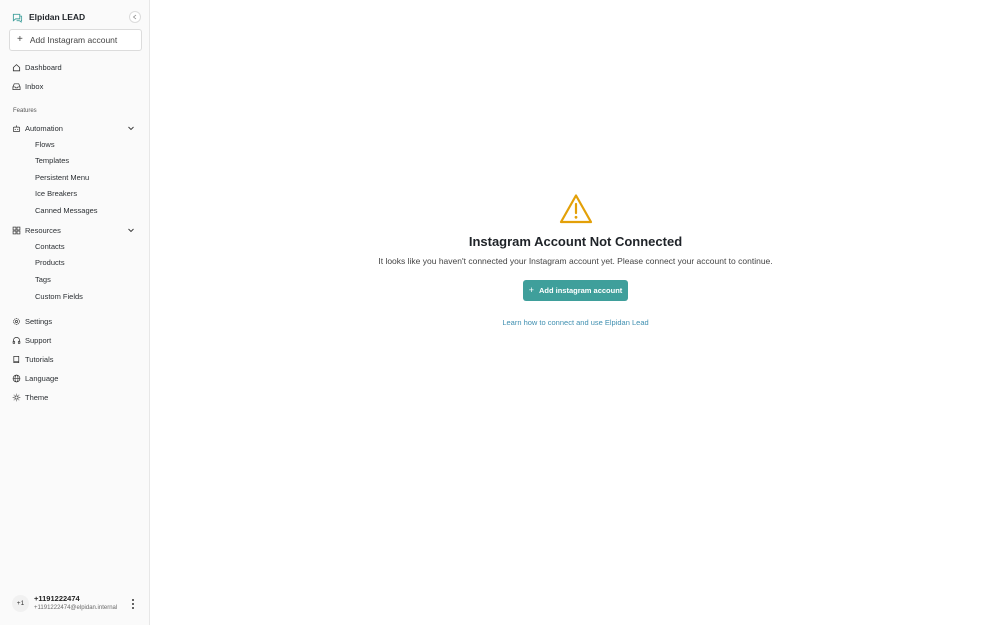  Describe the element at coordinates (576, 209) in the screenshot. I see `warning-icon` at that location.